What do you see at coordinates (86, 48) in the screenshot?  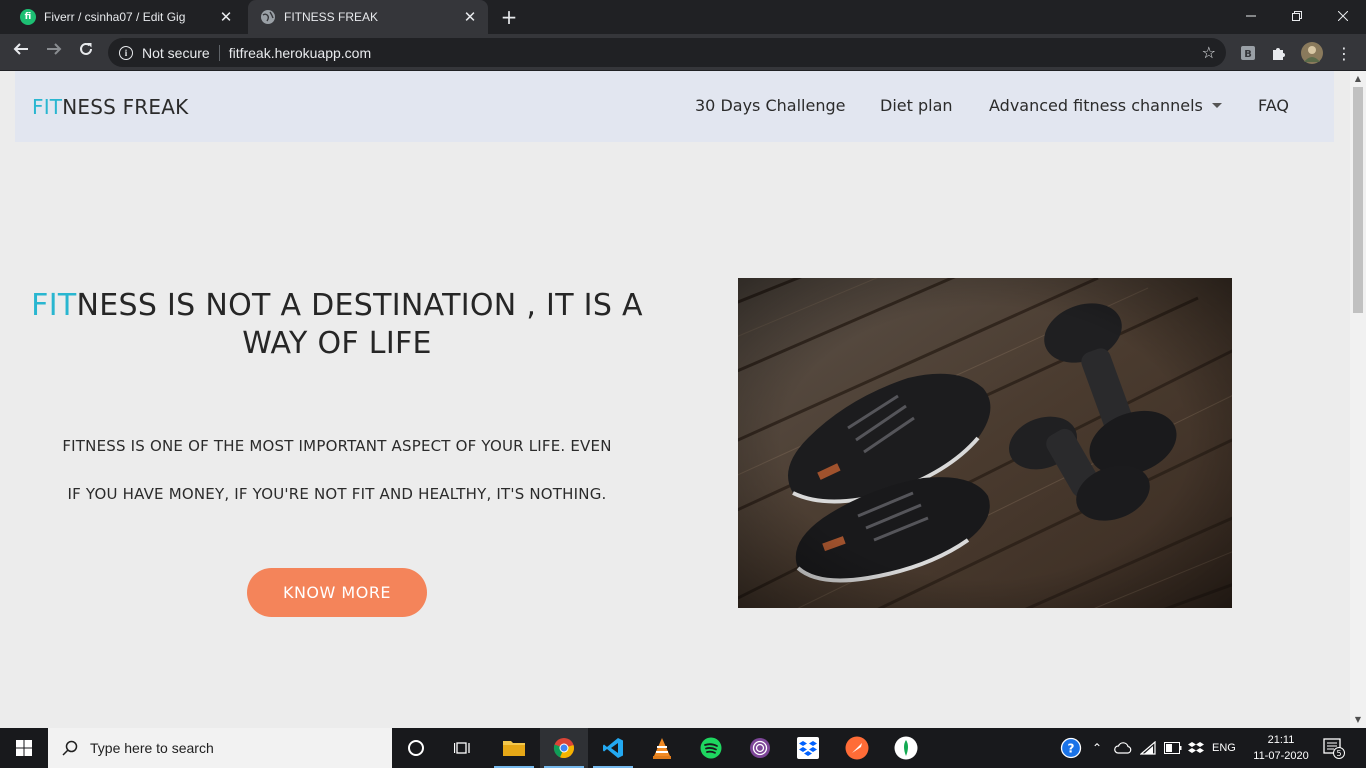 I see `reload-icon` at bounding box center [86, 48].